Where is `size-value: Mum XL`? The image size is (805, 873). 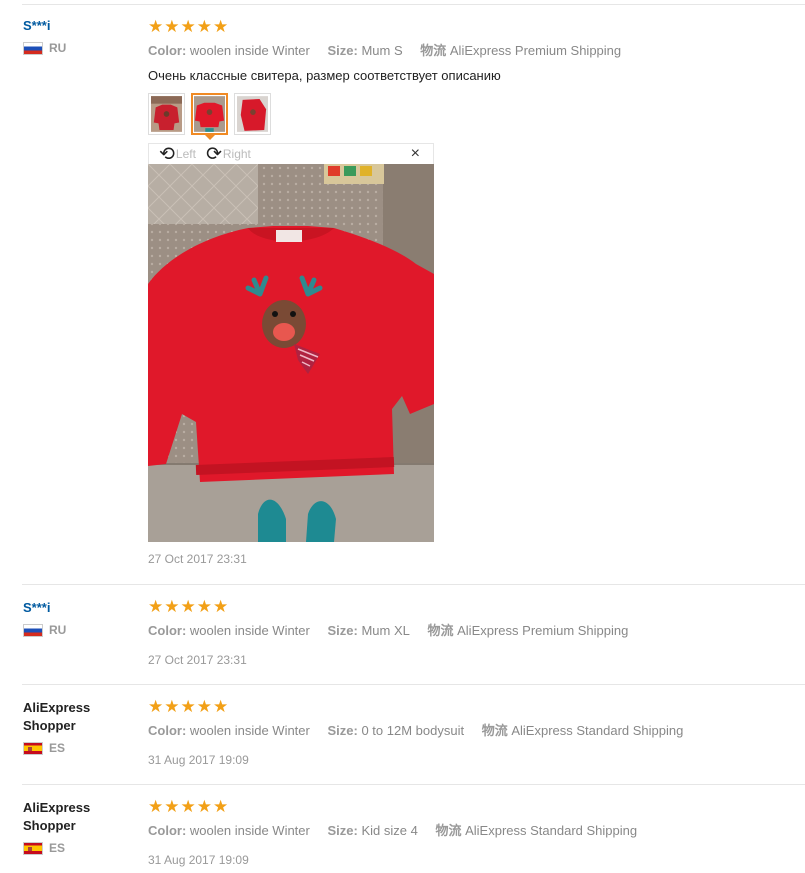 size-value: Mum XL is located at coordinates (385, 630).